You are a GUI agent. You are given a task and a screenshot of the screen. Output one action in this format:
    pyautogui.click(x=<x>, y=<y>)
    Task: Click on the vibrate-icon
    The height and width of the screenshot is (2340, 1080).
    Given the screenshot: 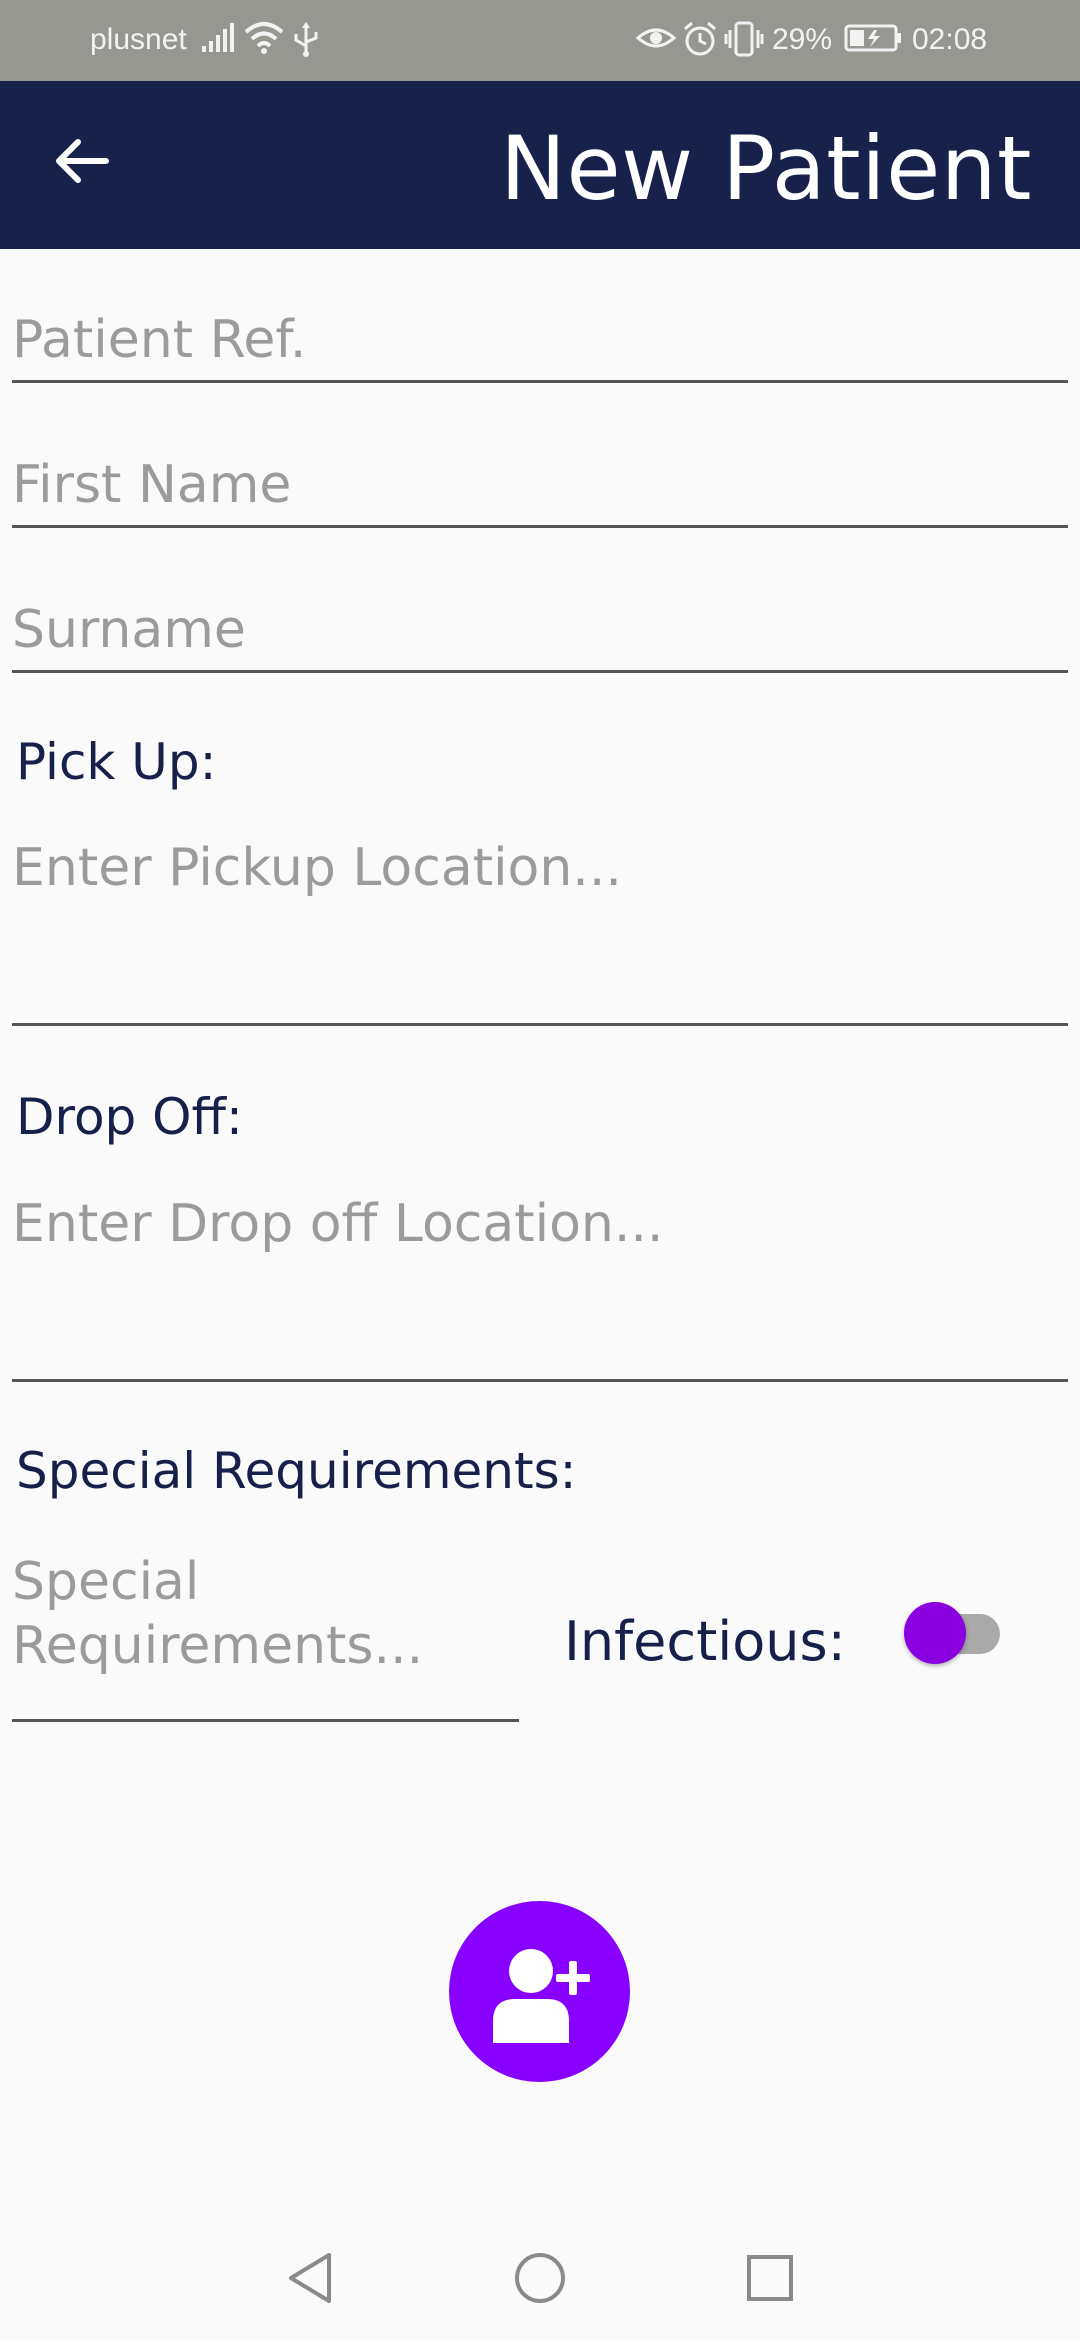 What is the action you would take?
    pyautogui.click(x=744, y=41)
    